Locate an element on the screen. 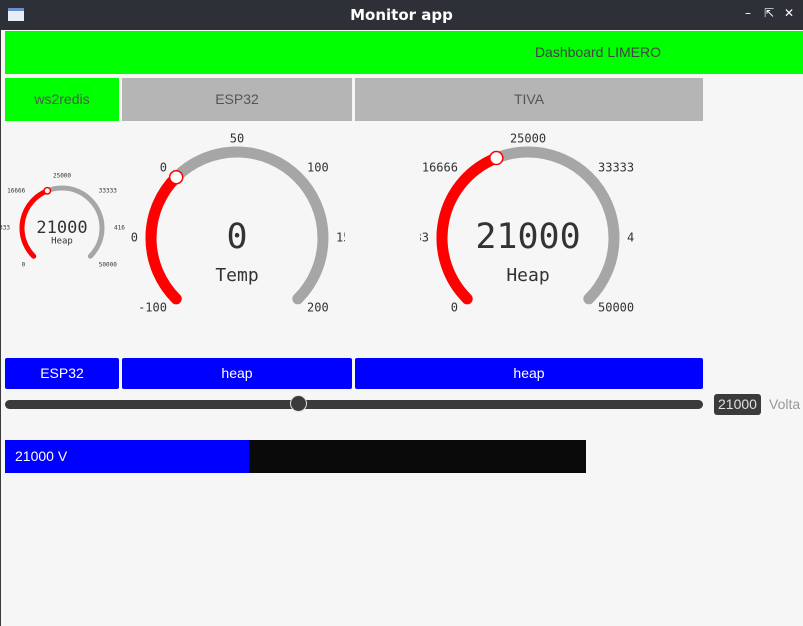 This screenshot has width=803, height=626. gauge-fill is located at coordinates (163, 238).